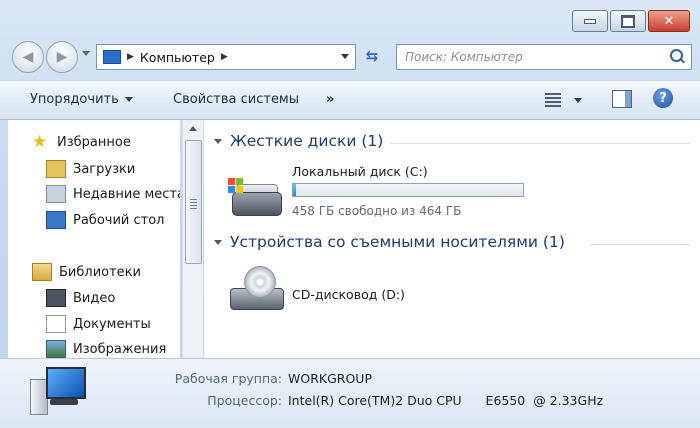  Describe the element at coordinates (350, 100) in the screenshot. I see `command-bar: Упорядочить Свойства системы » ?` at that location.